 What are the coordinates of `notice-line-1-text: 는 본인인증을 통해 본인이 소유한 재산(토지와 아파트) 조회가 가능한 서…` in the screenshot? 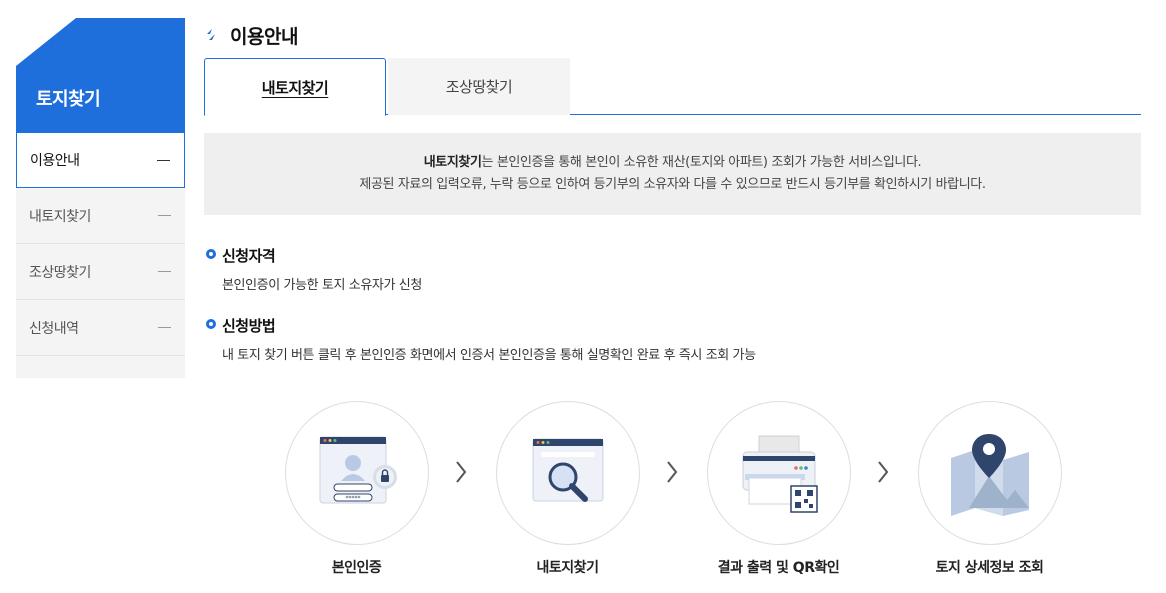 It's located at (701, 162).